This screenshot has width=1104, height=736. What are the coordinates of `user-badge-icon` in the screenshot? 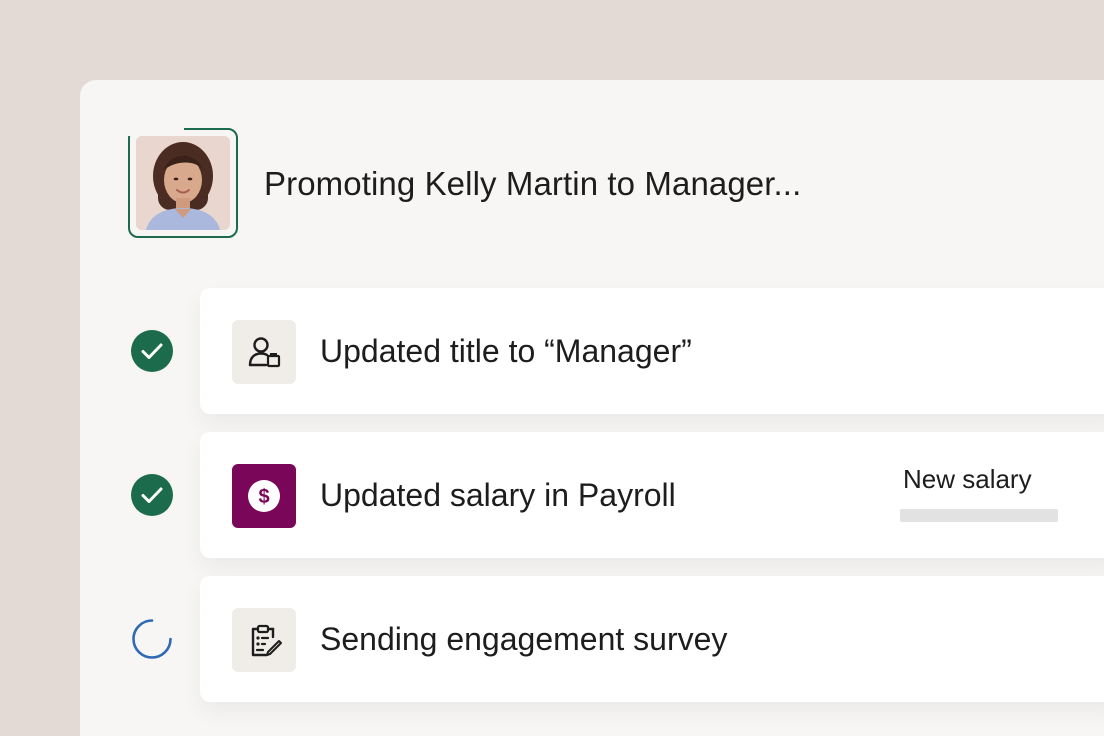 It's located at (264, 352).